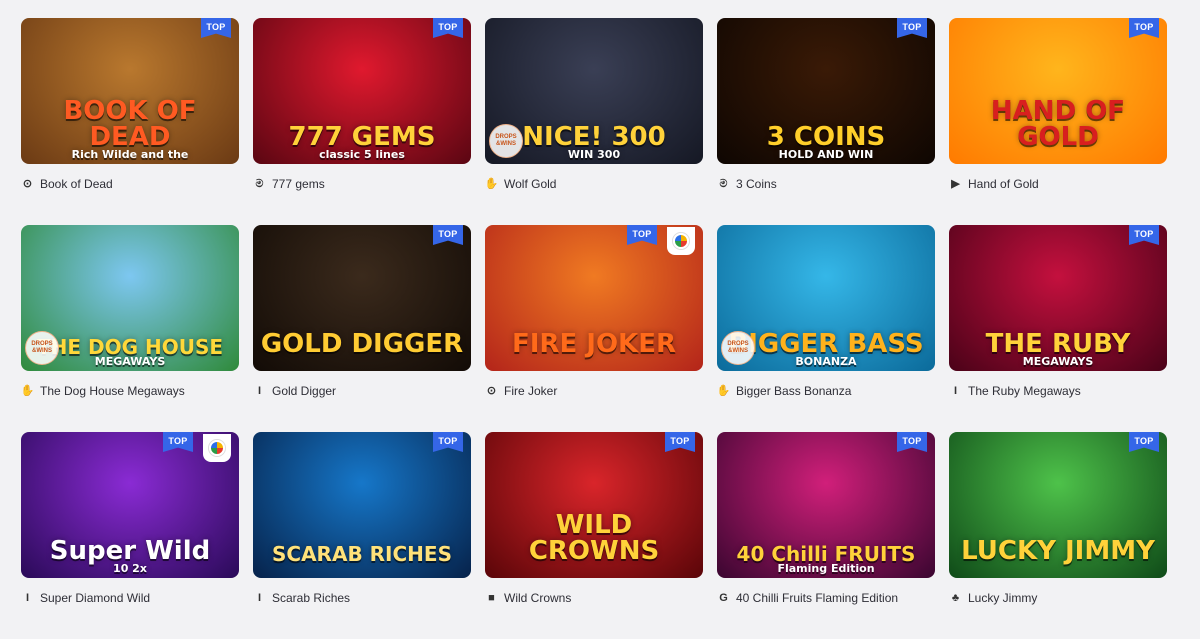  What do you see at coordinates (311, 598) in the screenshot?
I see `game-title: Scarab Riches` at bounding box center [311, 598].